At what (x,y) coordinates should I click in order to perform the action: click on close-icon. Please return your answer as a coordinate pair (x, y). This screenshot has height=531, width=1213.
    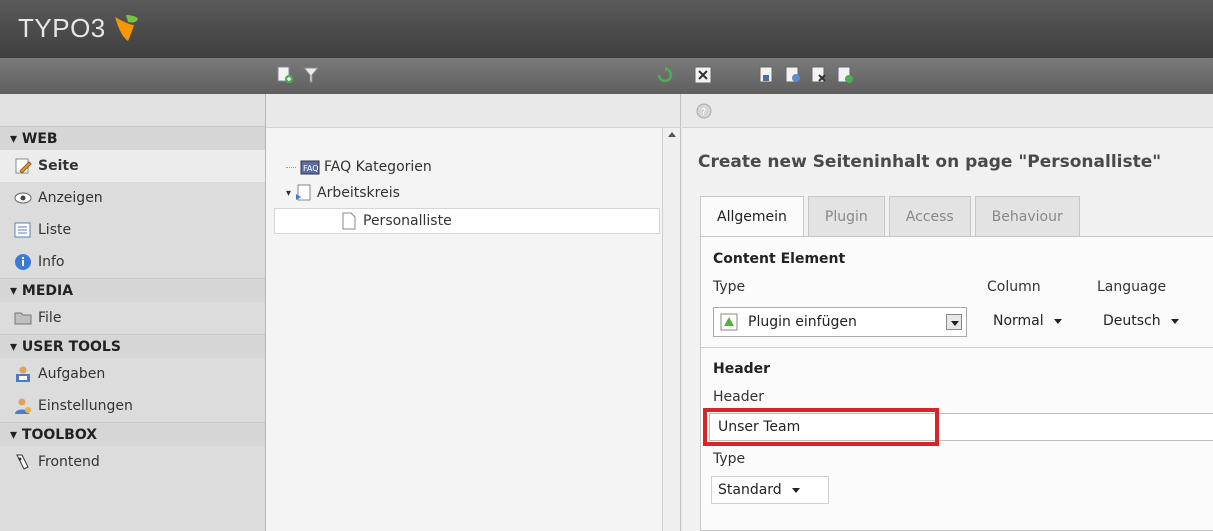
    Looking at the image, I should click on (703, 75).